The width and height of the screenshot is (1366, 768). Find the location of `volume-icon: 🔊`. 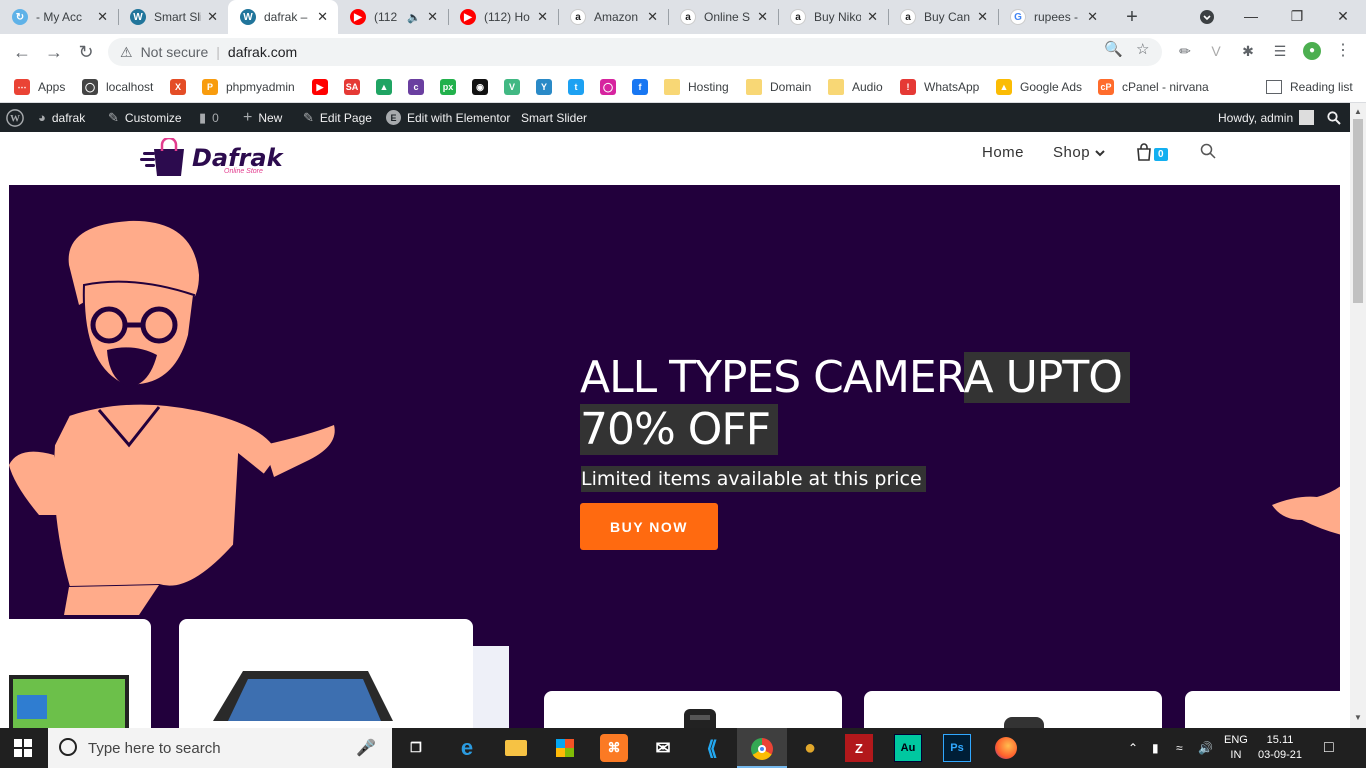

volume-icon: 🔊 is located at coordinates (1205, 748).